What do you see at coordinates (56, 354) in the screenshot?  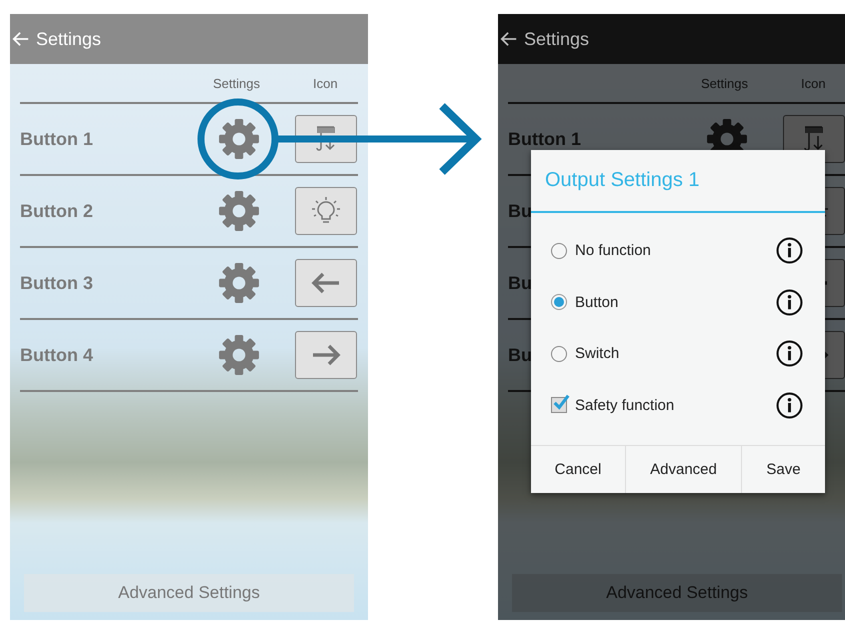 I see `output-name: Button 4` at bounding box center [56, 354].